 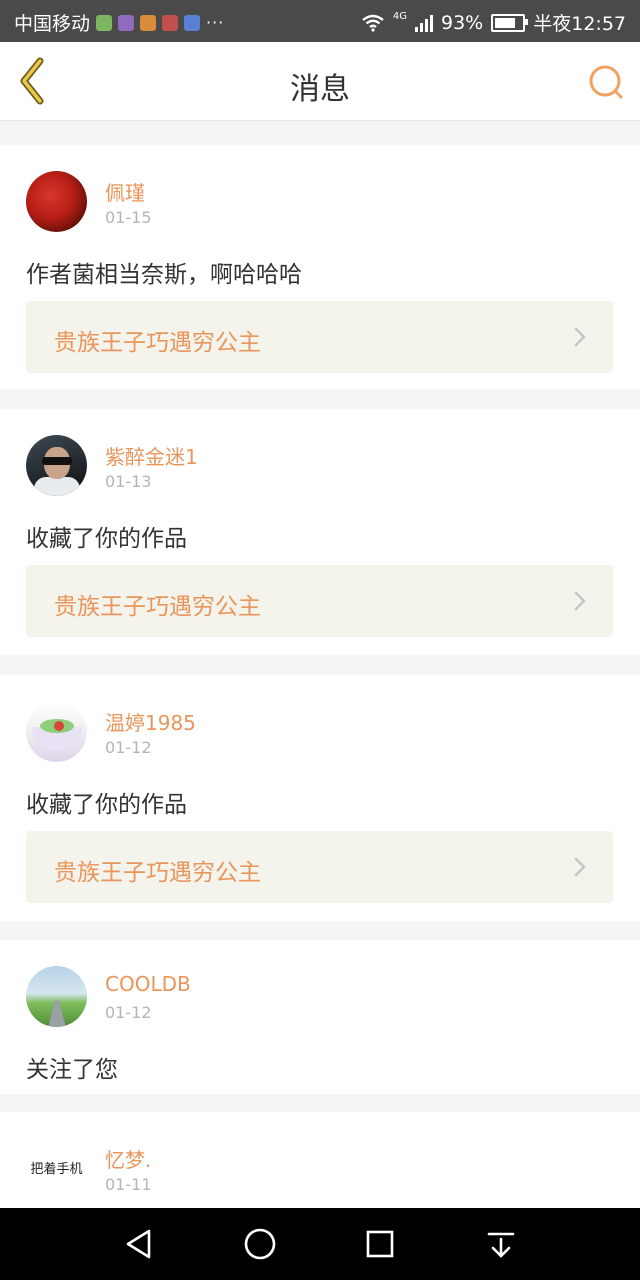 What do you see at coordinates (373, 23) in the screenshot?
I see `wifi-icon` at bounding box center [373, 23].